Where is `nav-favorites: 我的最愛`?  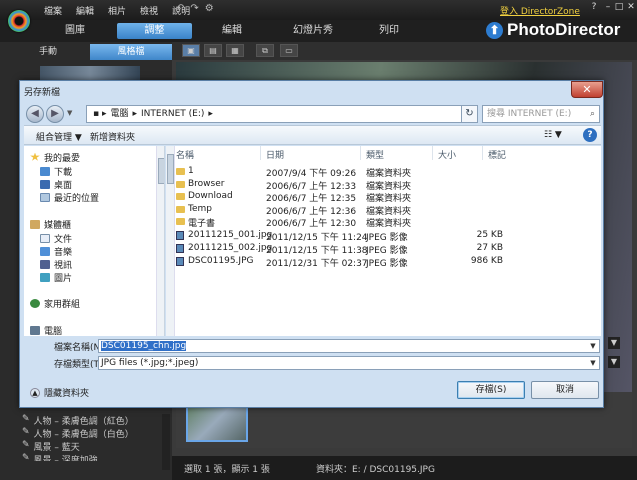
nav-favorites: 我的最愛 is located at coordinates (55, 157).